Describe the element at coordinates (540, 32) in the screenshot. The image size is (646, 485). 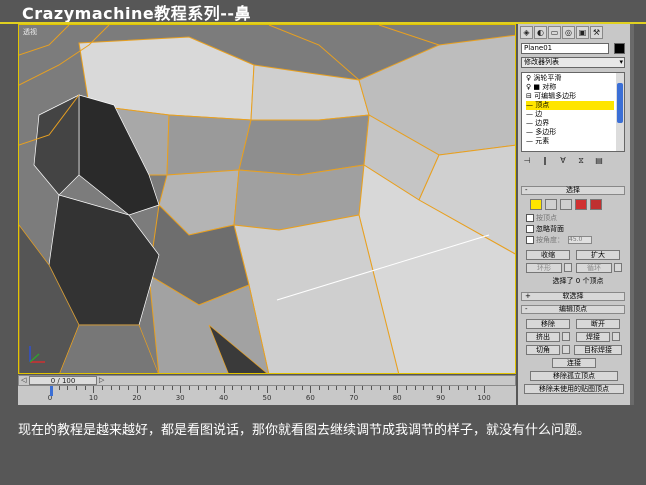
I see `modify-tab-icon: ◐` at that location.